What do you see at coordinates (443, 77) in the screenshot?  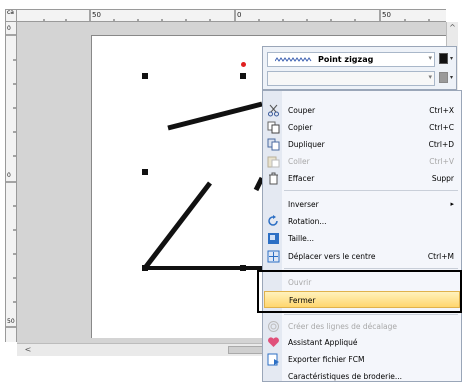 I see `region-color-swatch` at bounding box center [443, 77].